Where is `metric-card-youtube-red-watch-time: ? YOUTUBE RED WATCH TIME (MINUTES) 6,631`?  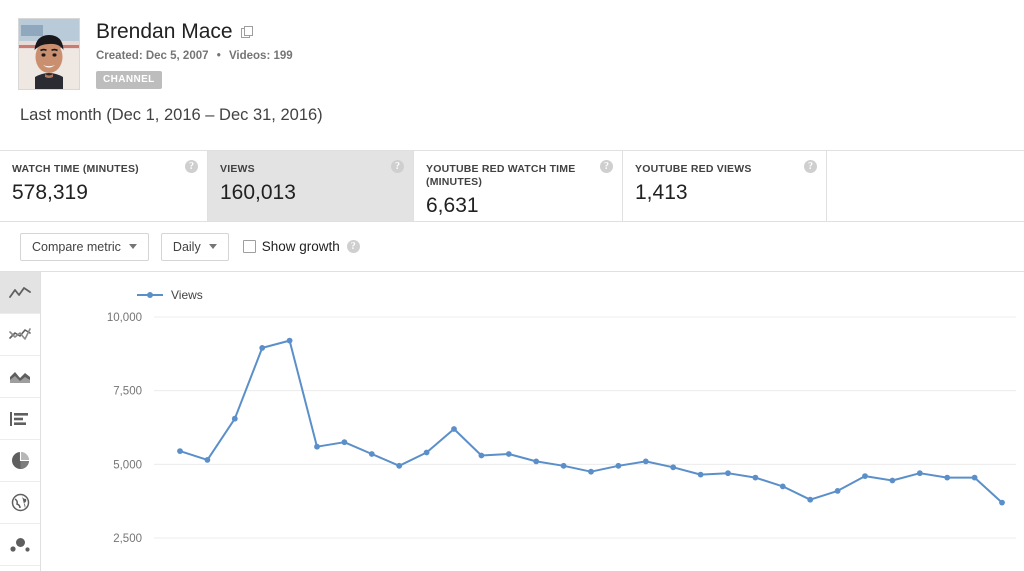 metric-card-youtube-red-watch-time: ? YOUTUBE RED WATCH TIME (MINUTES) 6,631 is located at coordinates (518, 186).